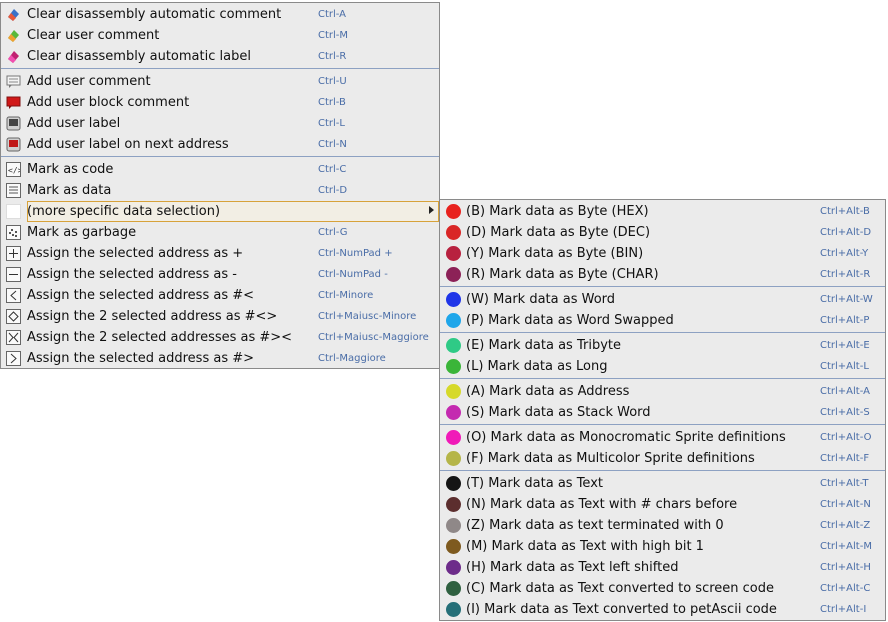 This screenshot has height=622, width=888. Describe the element at coordinates (220, 35) in the screenshot. I see `menu-item-clear-user-comment: Clear user comment Ctrl-M` at that location.